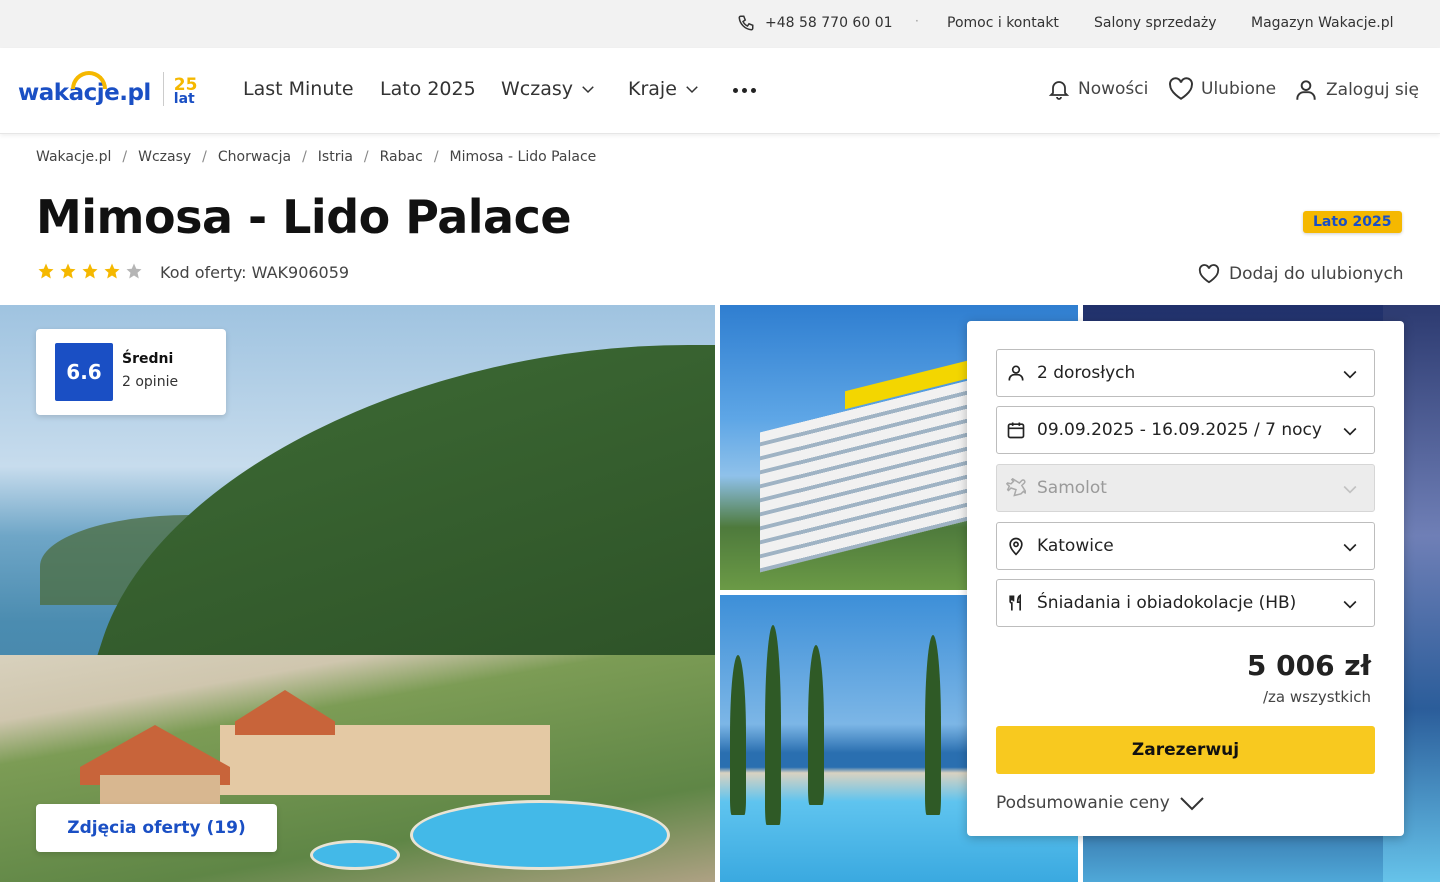 This screenshot has width=1440, height=882. I want to click on bell-icon, so click(1059, 90).